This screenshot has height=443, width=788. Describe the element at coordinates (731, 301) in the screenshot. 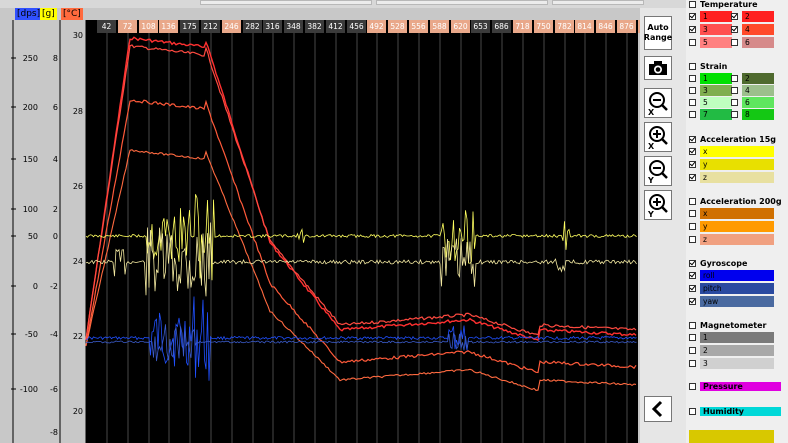

I see `item-gyroscope-2: yaw` at that location.